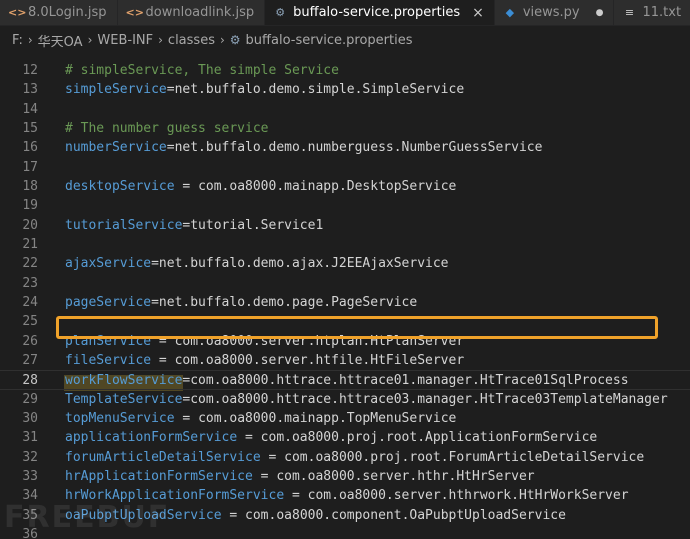 The height and width of the screenshot is (539, 690). I want to click on code-text: # simpleService, The simple Service, so click(202, 70).